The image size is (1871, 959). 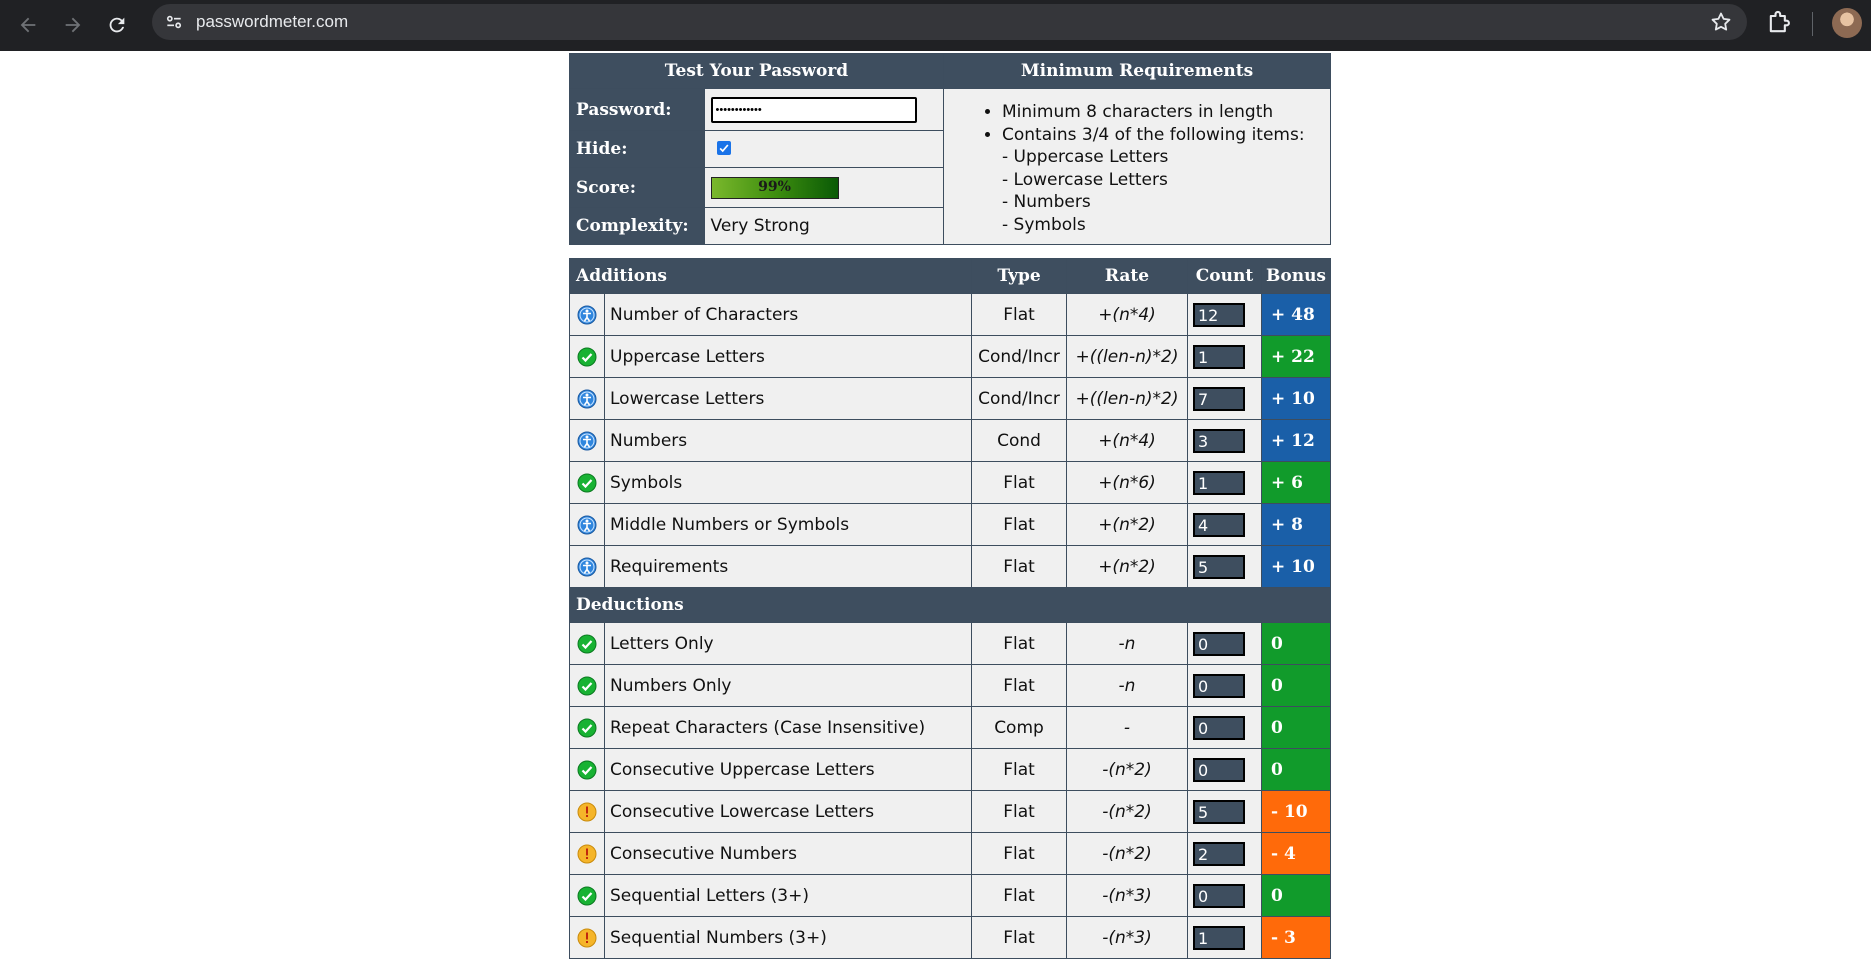 I want to click on count-field: 2, so click(x=1219, y=853).